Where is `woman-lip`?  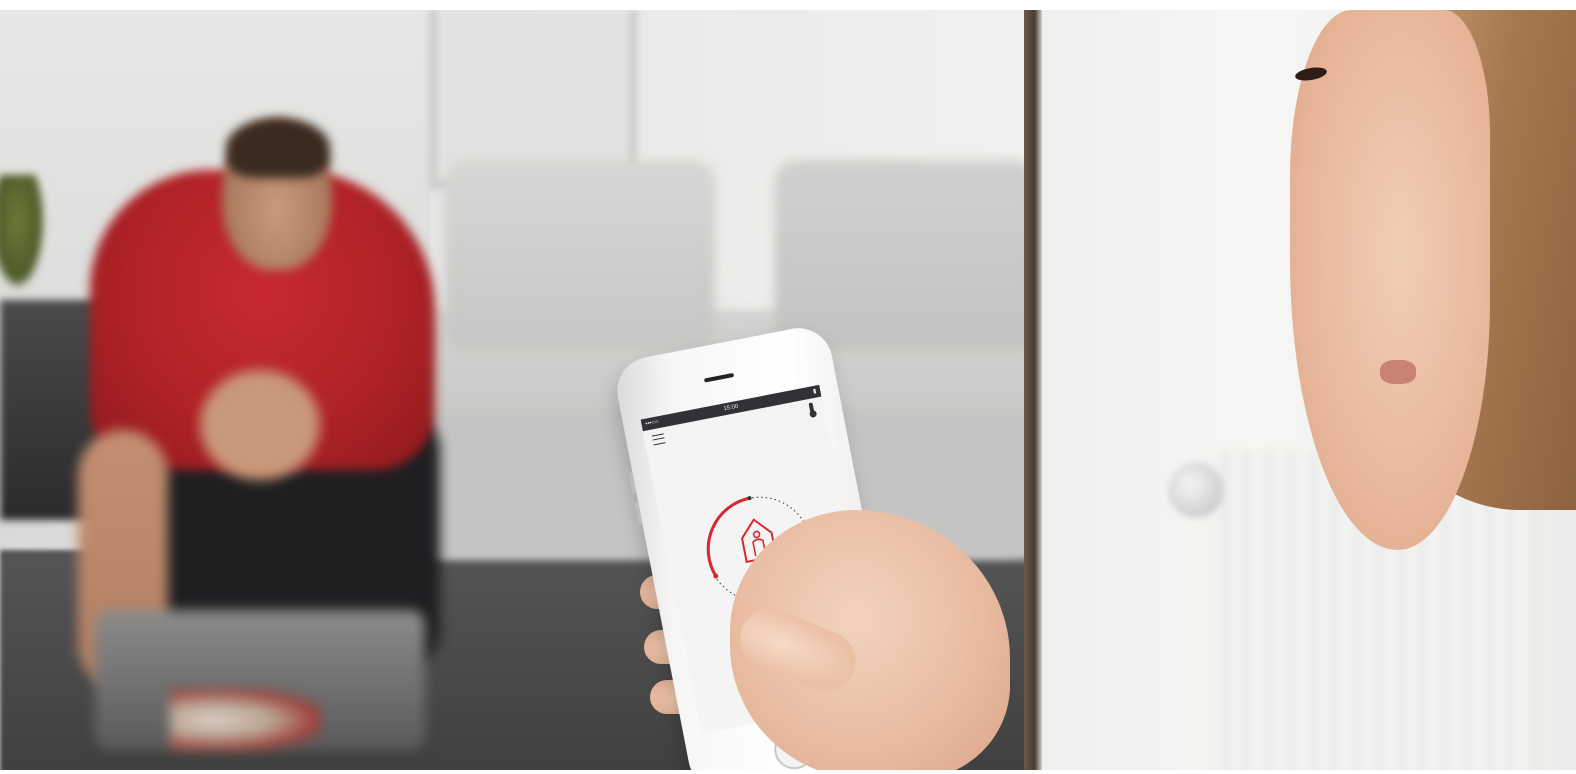 woman-lip is located at coordinates (1398, 372).